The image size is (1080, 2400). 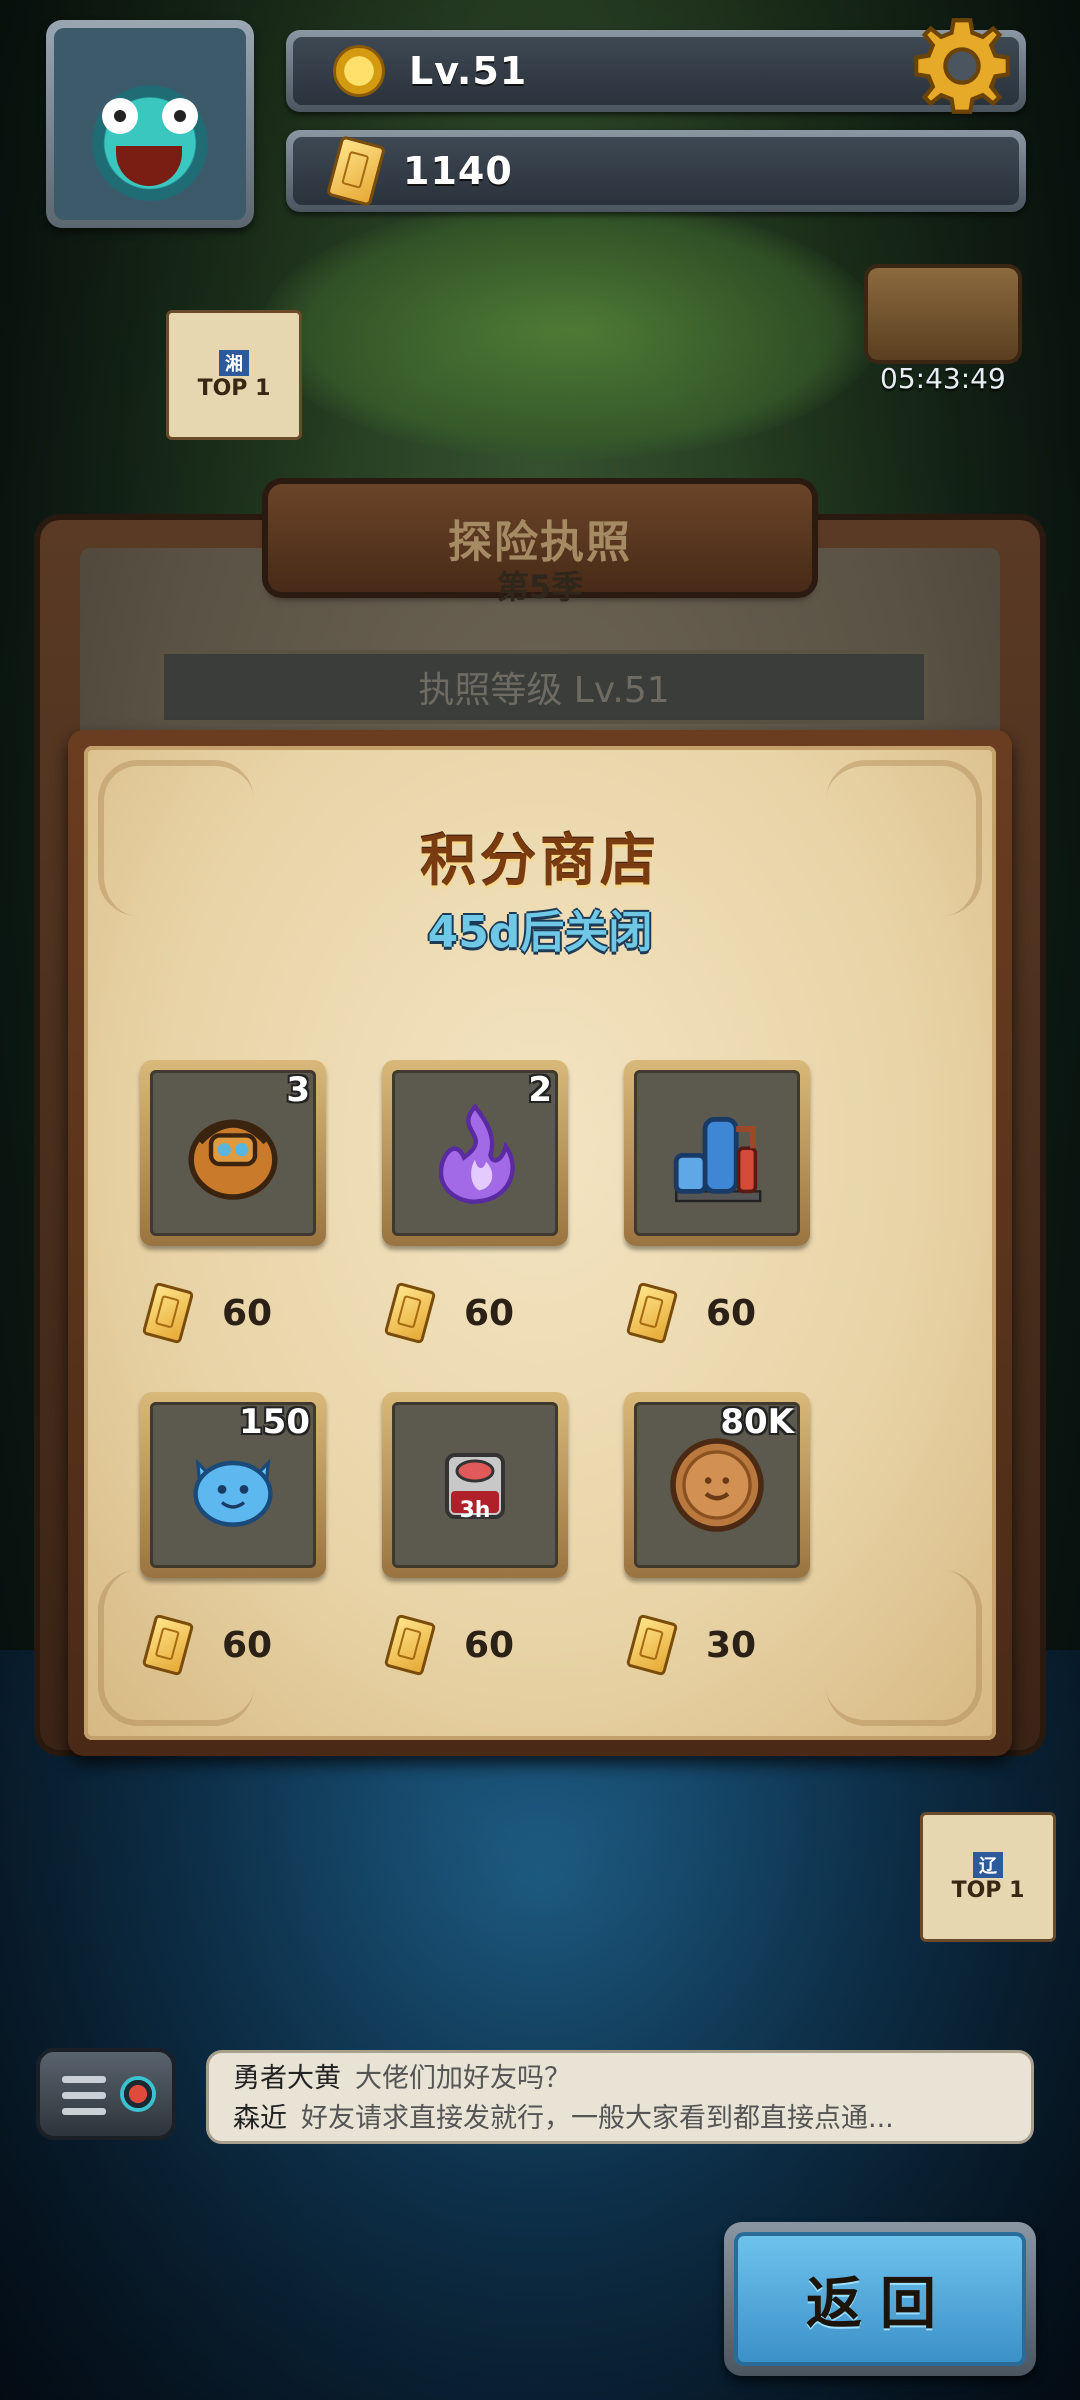 I want to click on purple-flame-icon, so click(x=476, y=1153).